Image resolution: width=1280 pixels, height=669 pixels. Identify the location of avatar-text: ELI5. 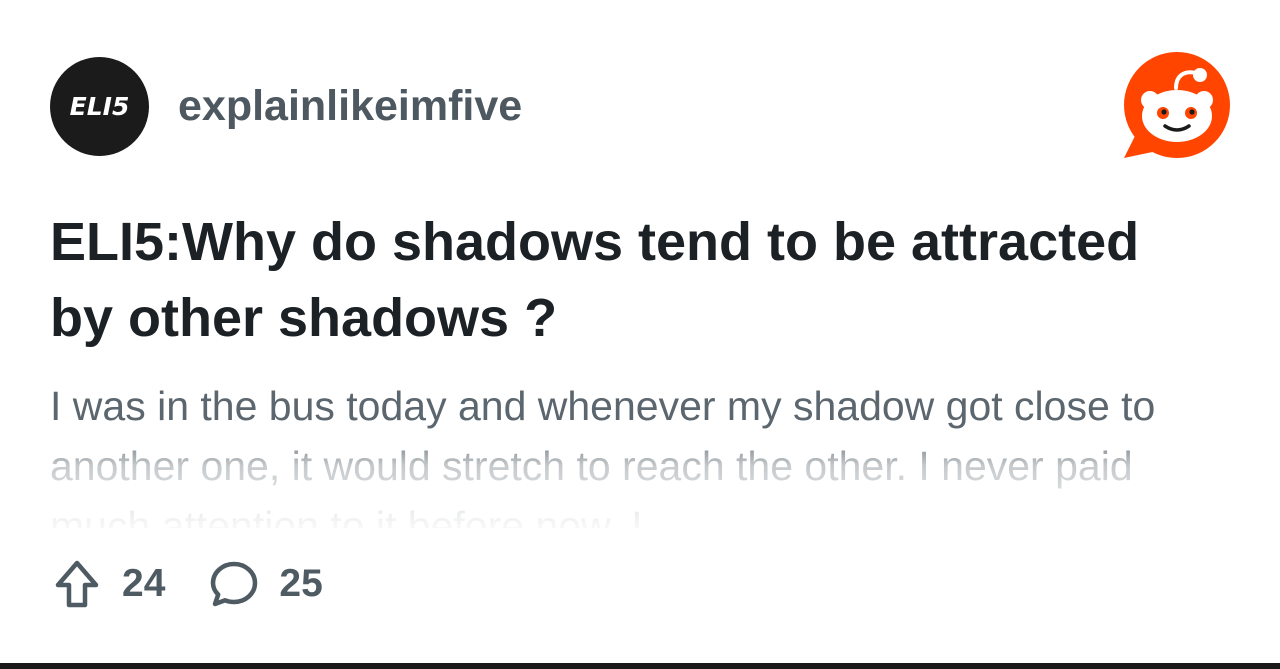
(99, 106).